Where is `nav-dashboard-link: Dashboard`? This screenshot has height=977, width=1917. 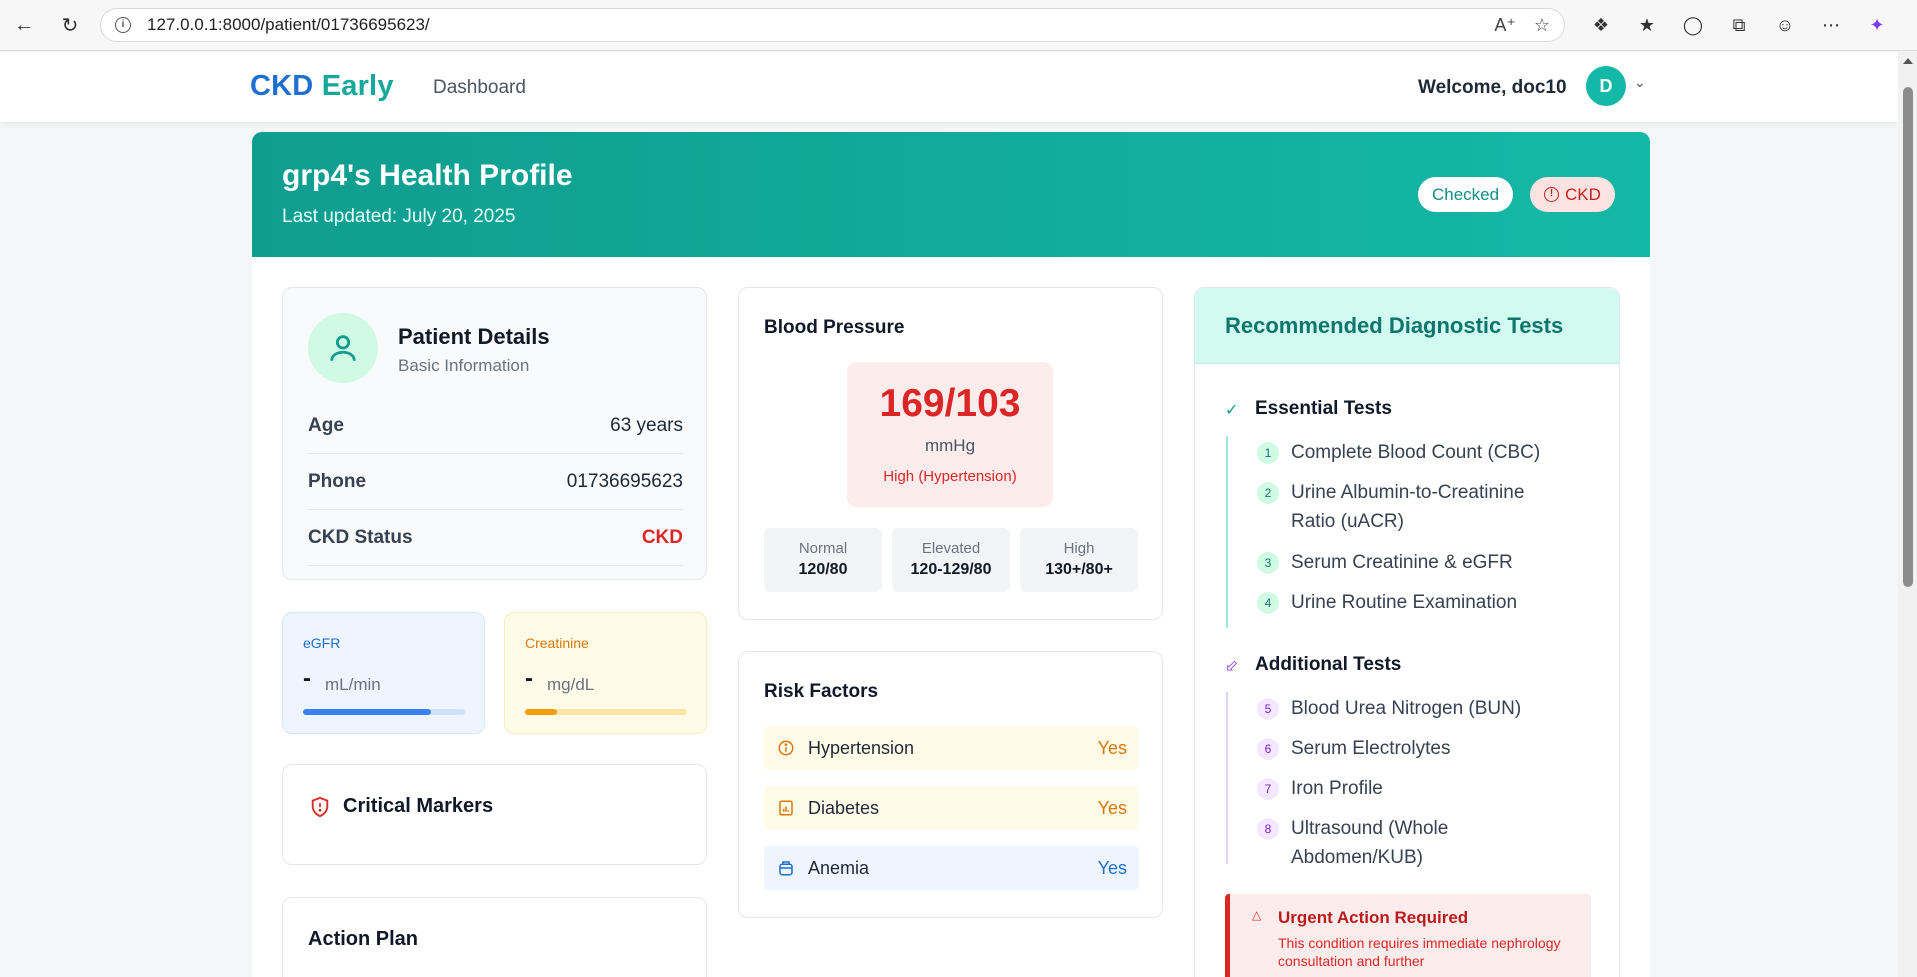 nav-dashboard-link: Dashboard is located at coordinates (479, 88).